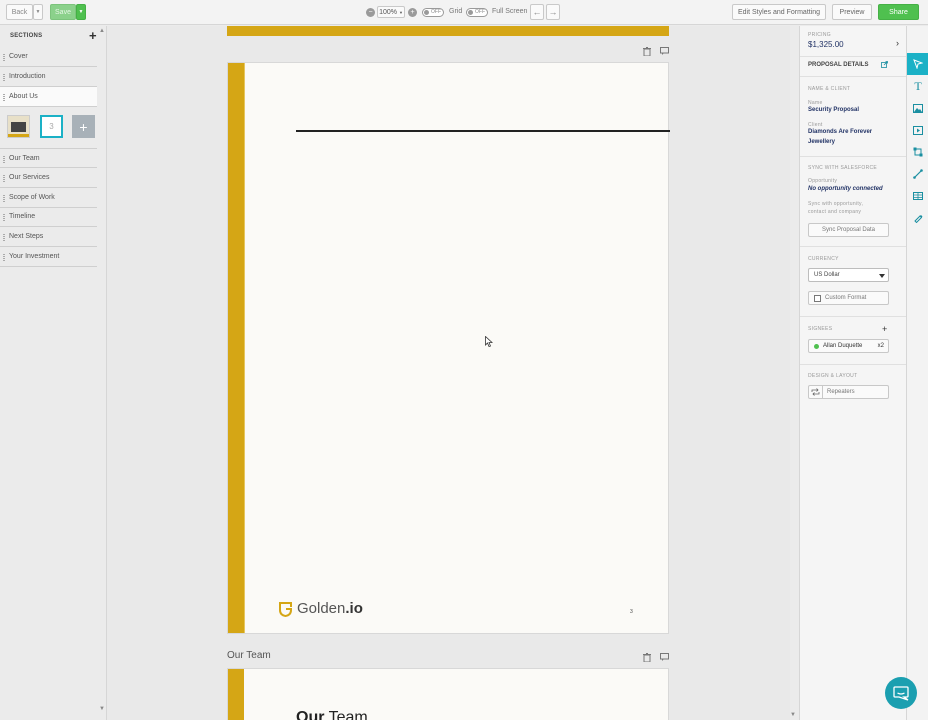 Image resolution: width=928 pixels, height=720 pixels. Describe the element at coordinates (32, 197) in the screenshot. I see `sidebar-item-label: Scope of Work` at that location.